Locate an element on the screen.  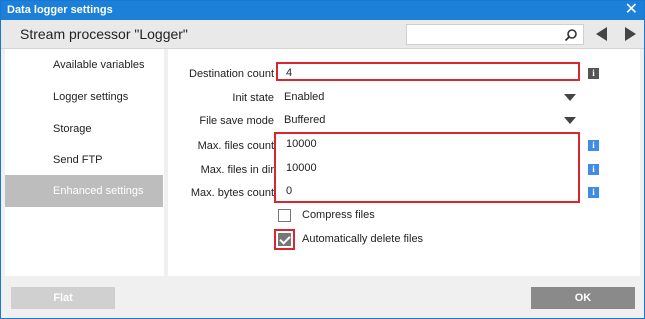
max-bytes-count-value: 0 is located at coordinates (289, 191).